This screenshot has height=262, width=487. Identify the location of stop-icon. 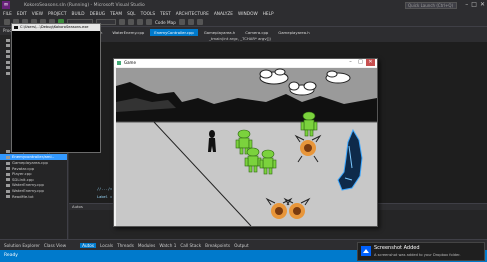
(131, 22).